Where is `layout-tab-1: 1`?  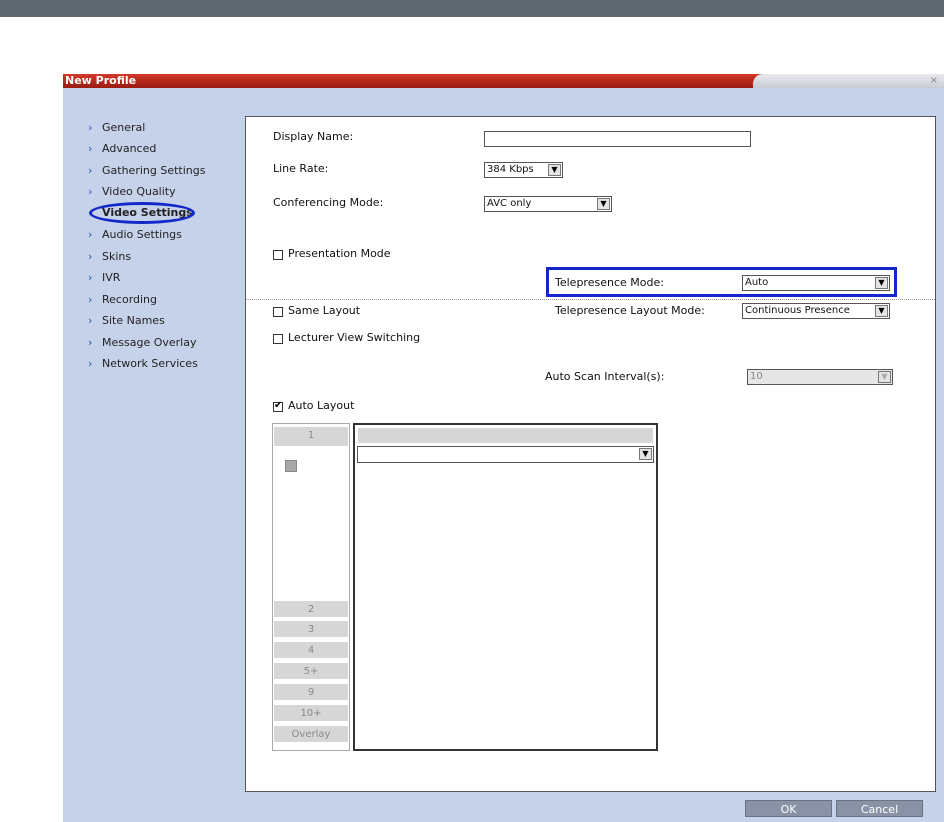
layout-tab-1: 1 is located at coordinates (311, 437).